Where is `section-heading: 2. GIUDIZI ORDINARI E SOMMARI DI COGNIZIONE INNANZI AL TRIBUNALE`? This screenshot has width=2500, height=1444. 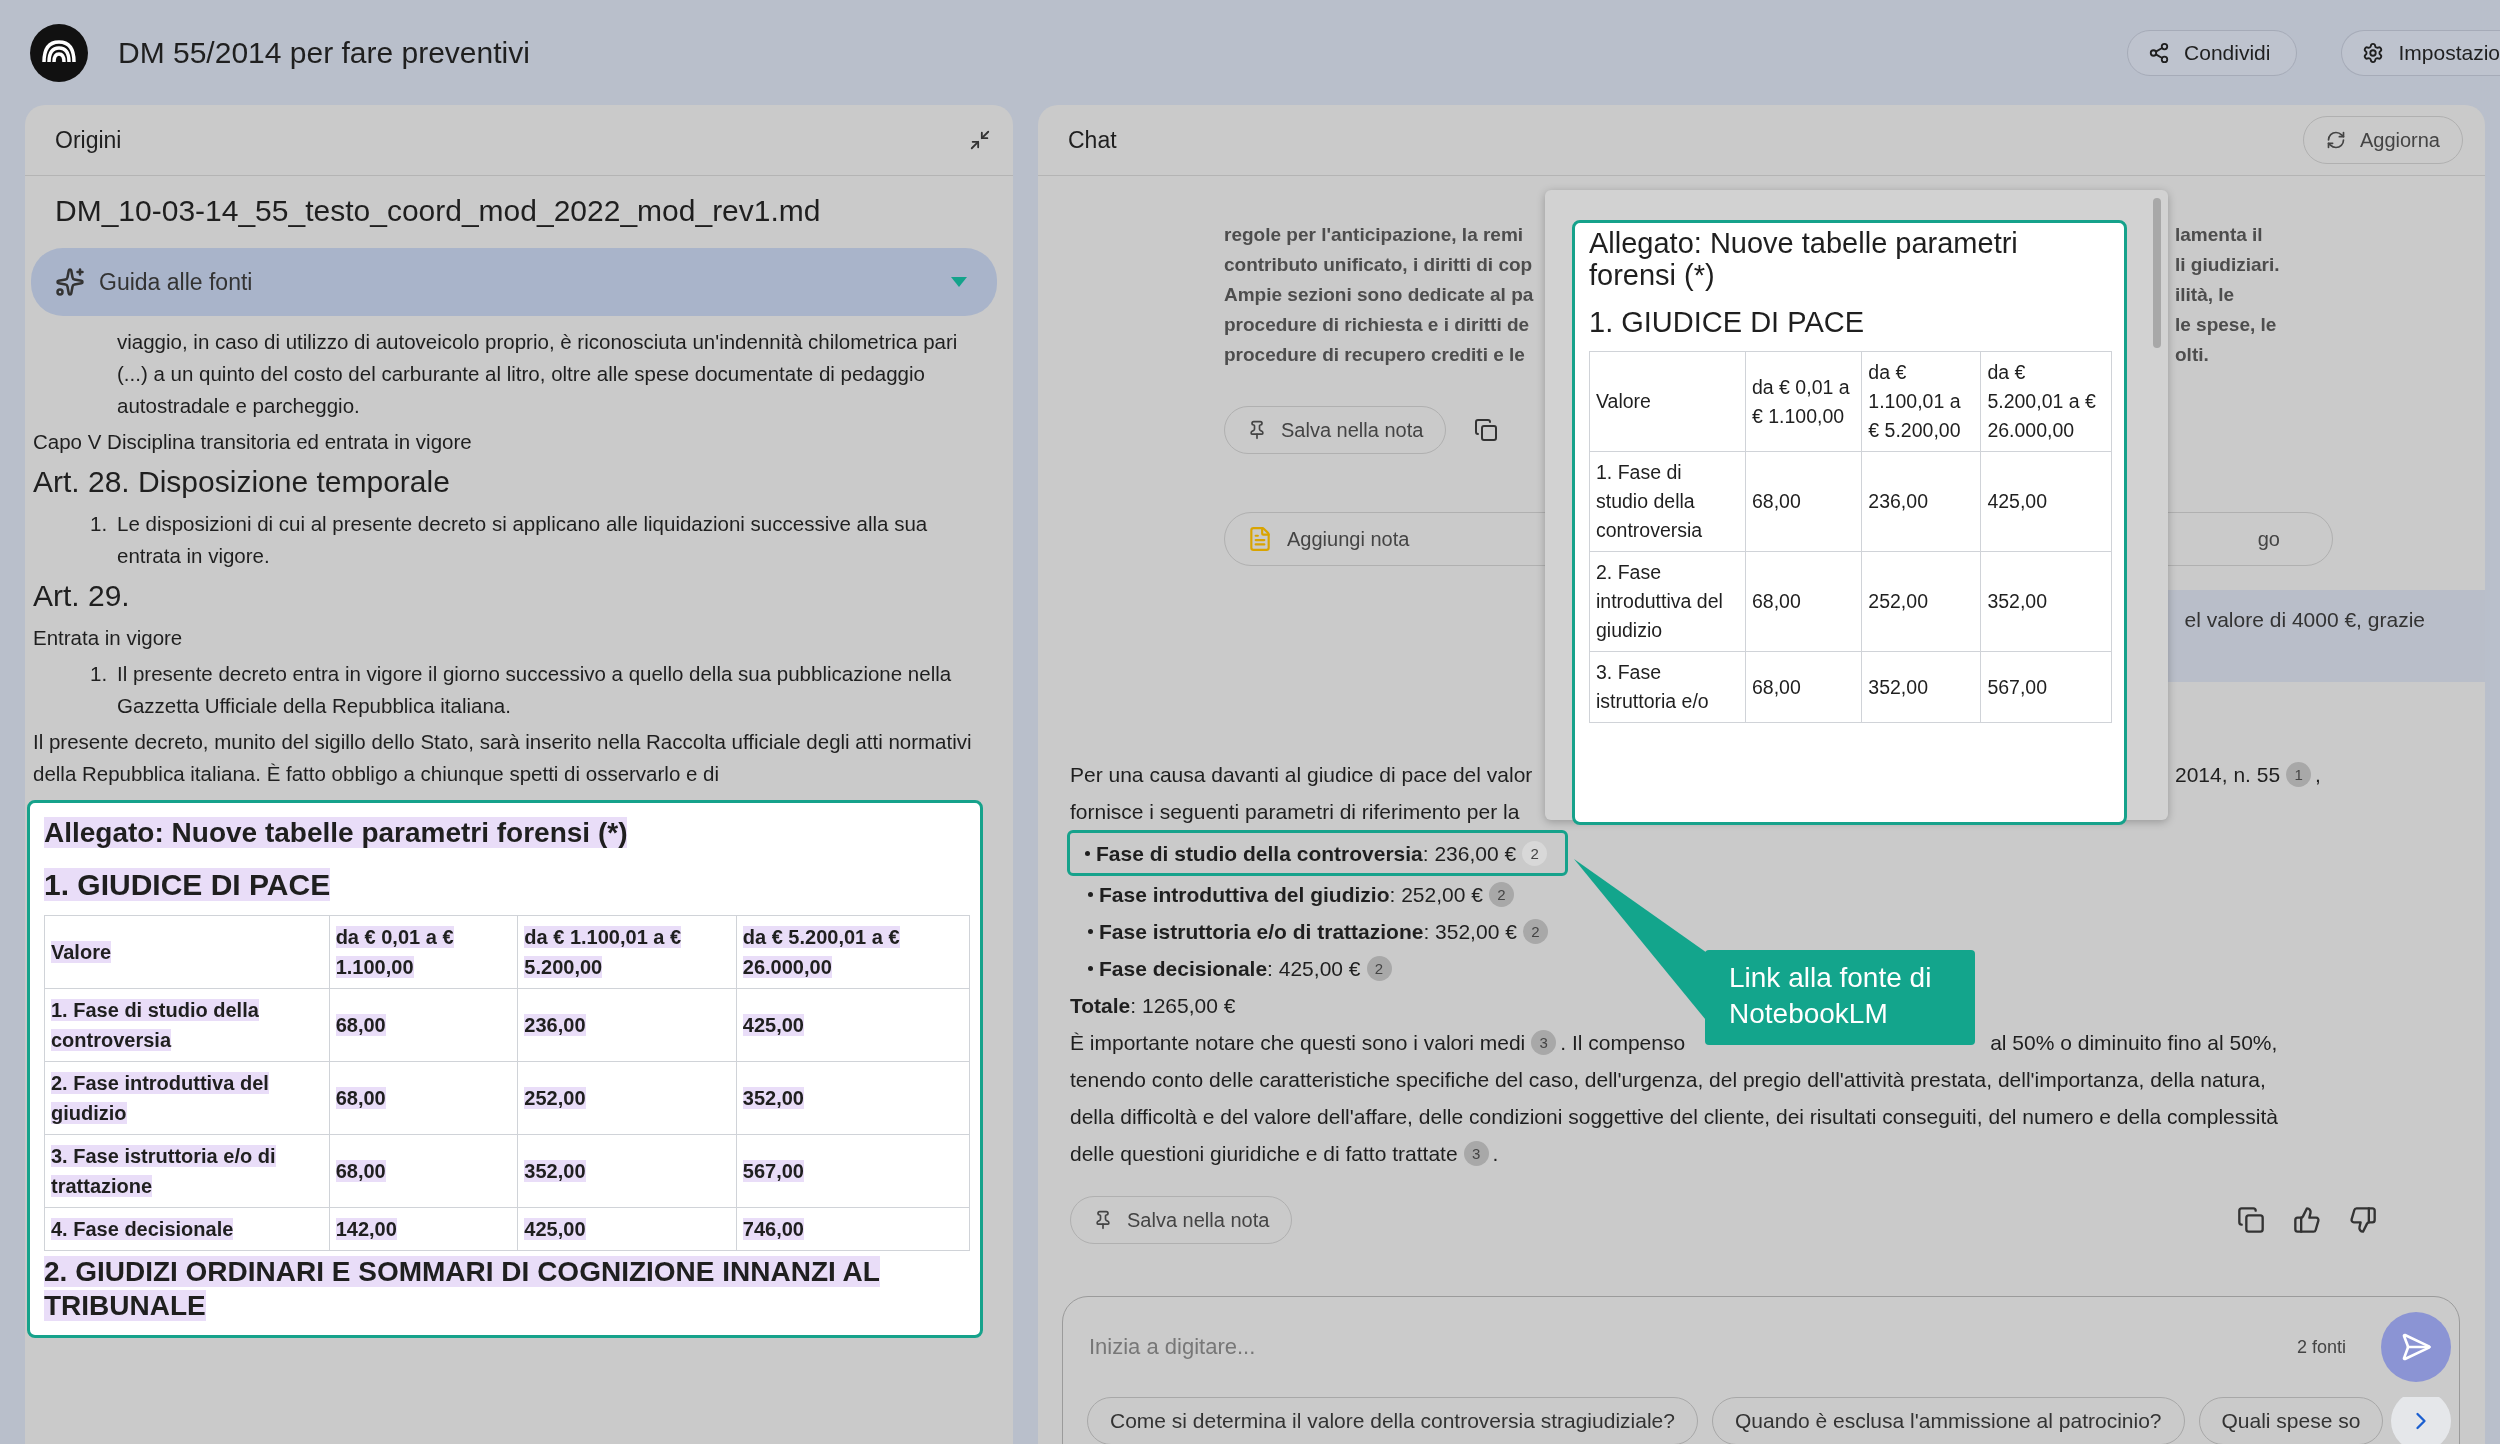
section-heading: 2. GIUDIZI ORDINARI E SOMMARI DI COGNIZIONE INNANZI AL TRIBUNALE is located at coordinates (462, 1289).